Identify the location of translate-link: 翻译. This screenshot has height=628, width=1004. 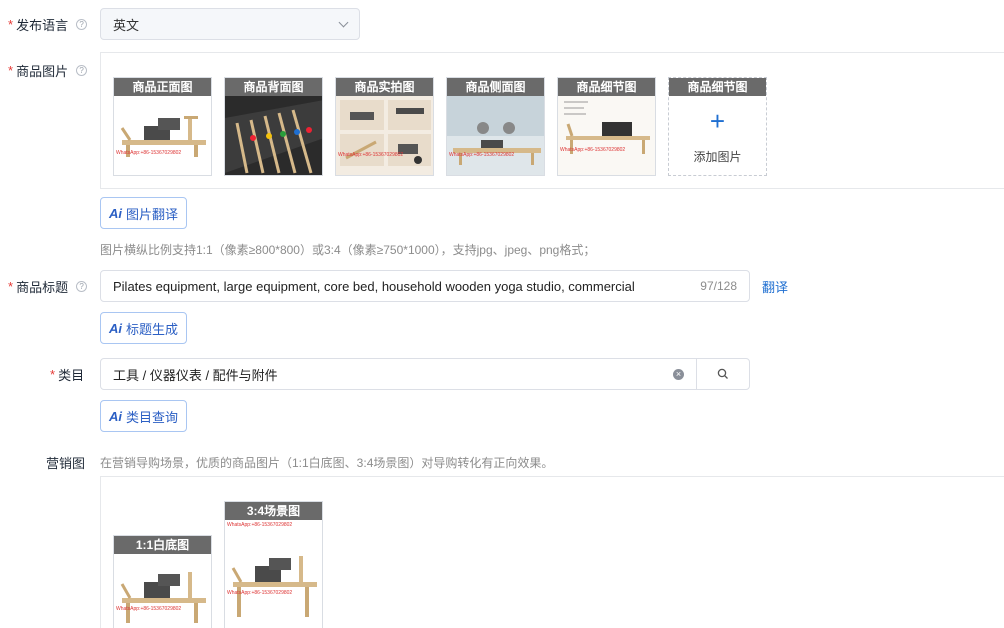
(775, 286).